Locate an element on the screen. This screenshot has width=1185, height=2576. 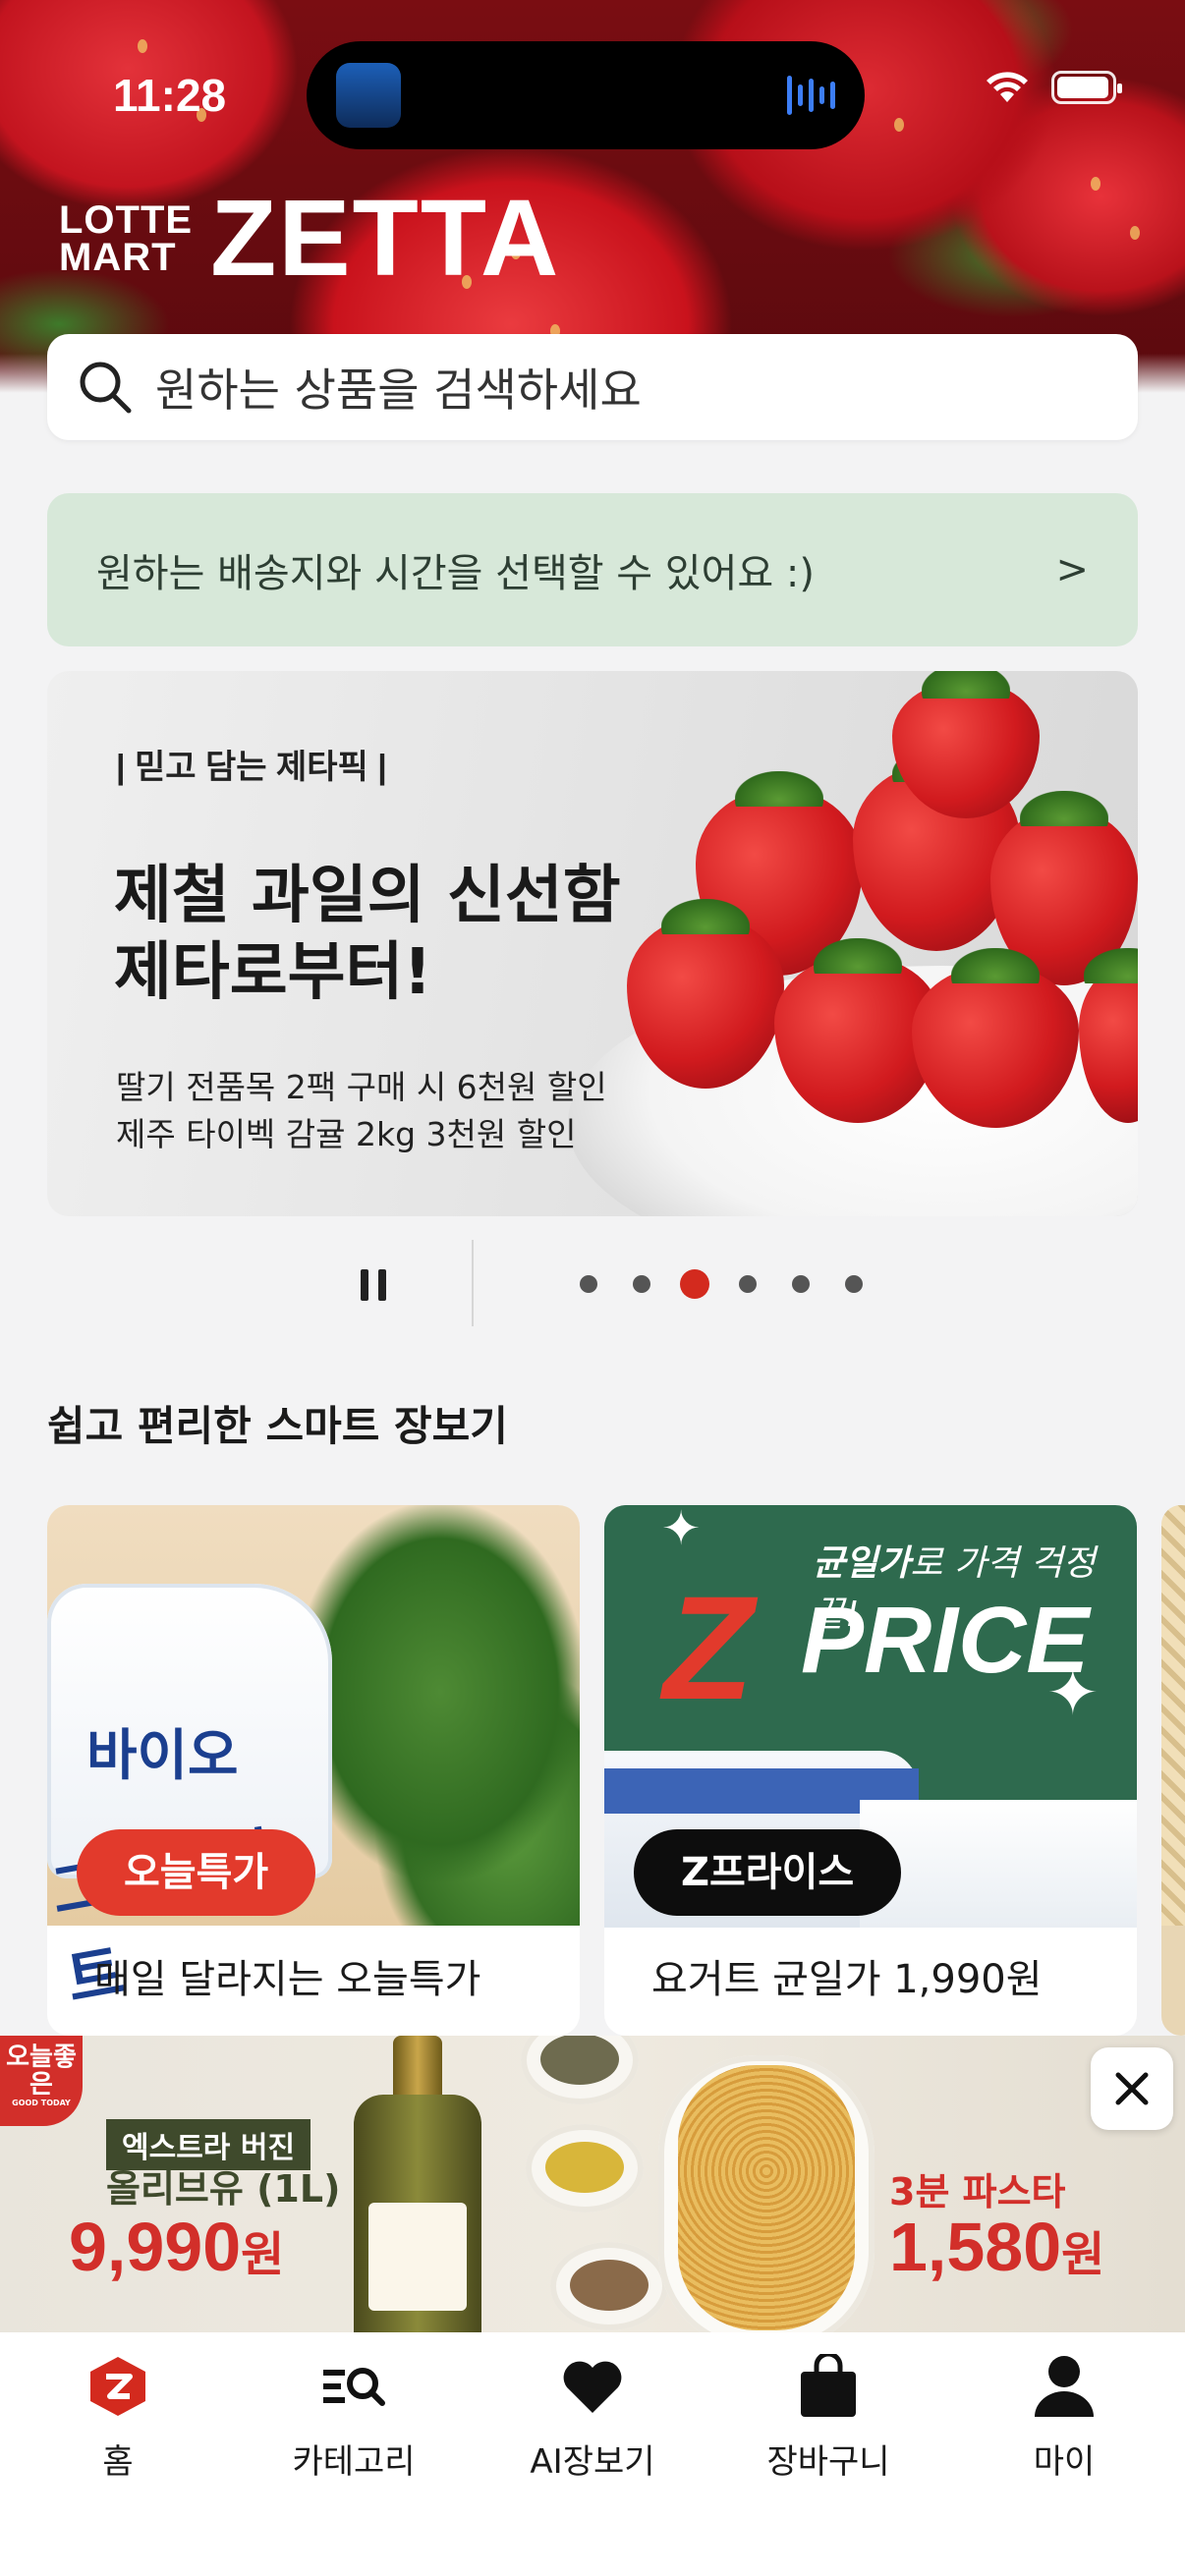
ad-right-price: 1,580원 is located at coordinates (997, 2247).